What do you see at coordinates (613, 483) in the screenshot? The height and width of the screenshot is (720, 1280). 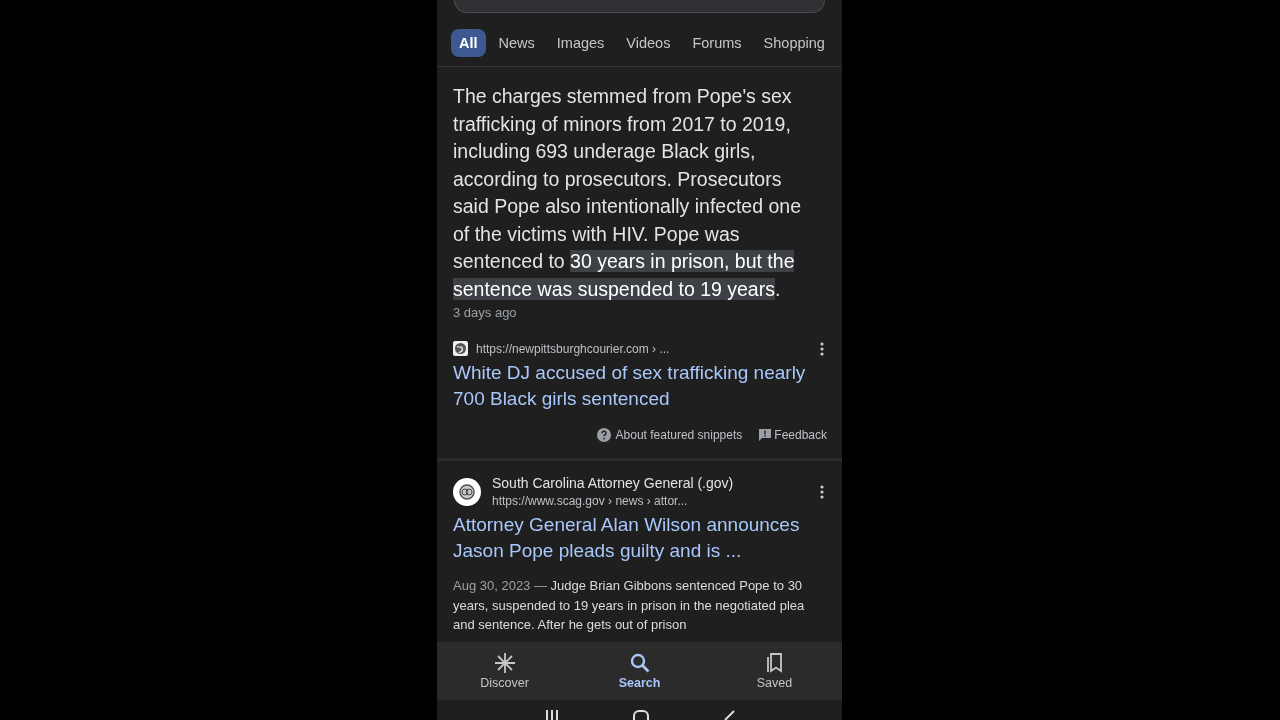 I see `site-name: South Carolina Attorney General (.gov)` at bounding box center [613, 483].